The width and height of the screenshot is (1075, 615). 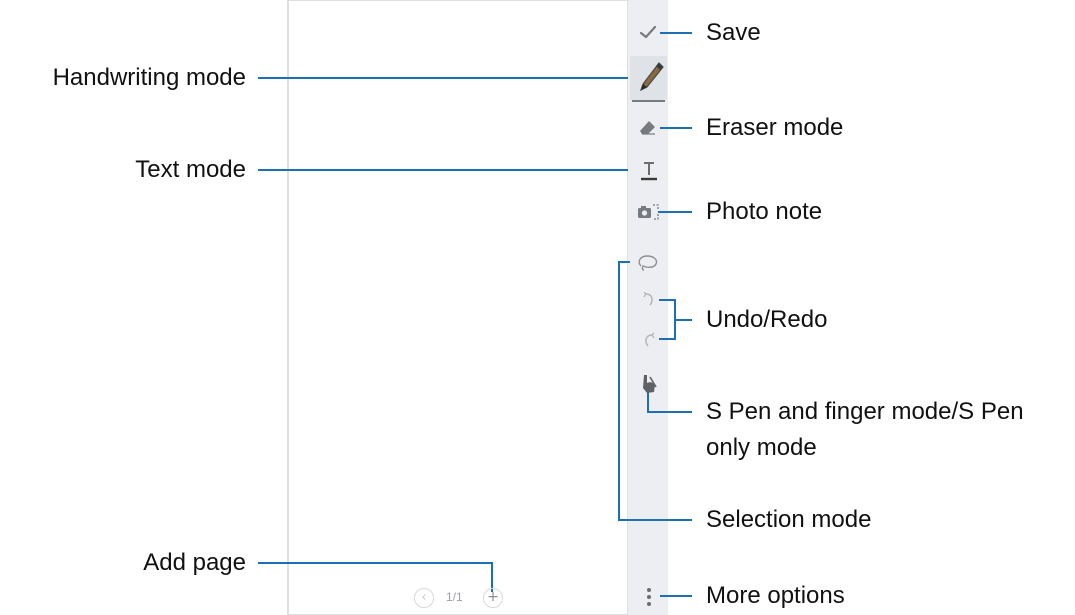 I want to click on label-more-options: More options, so click(x=775, y=595).